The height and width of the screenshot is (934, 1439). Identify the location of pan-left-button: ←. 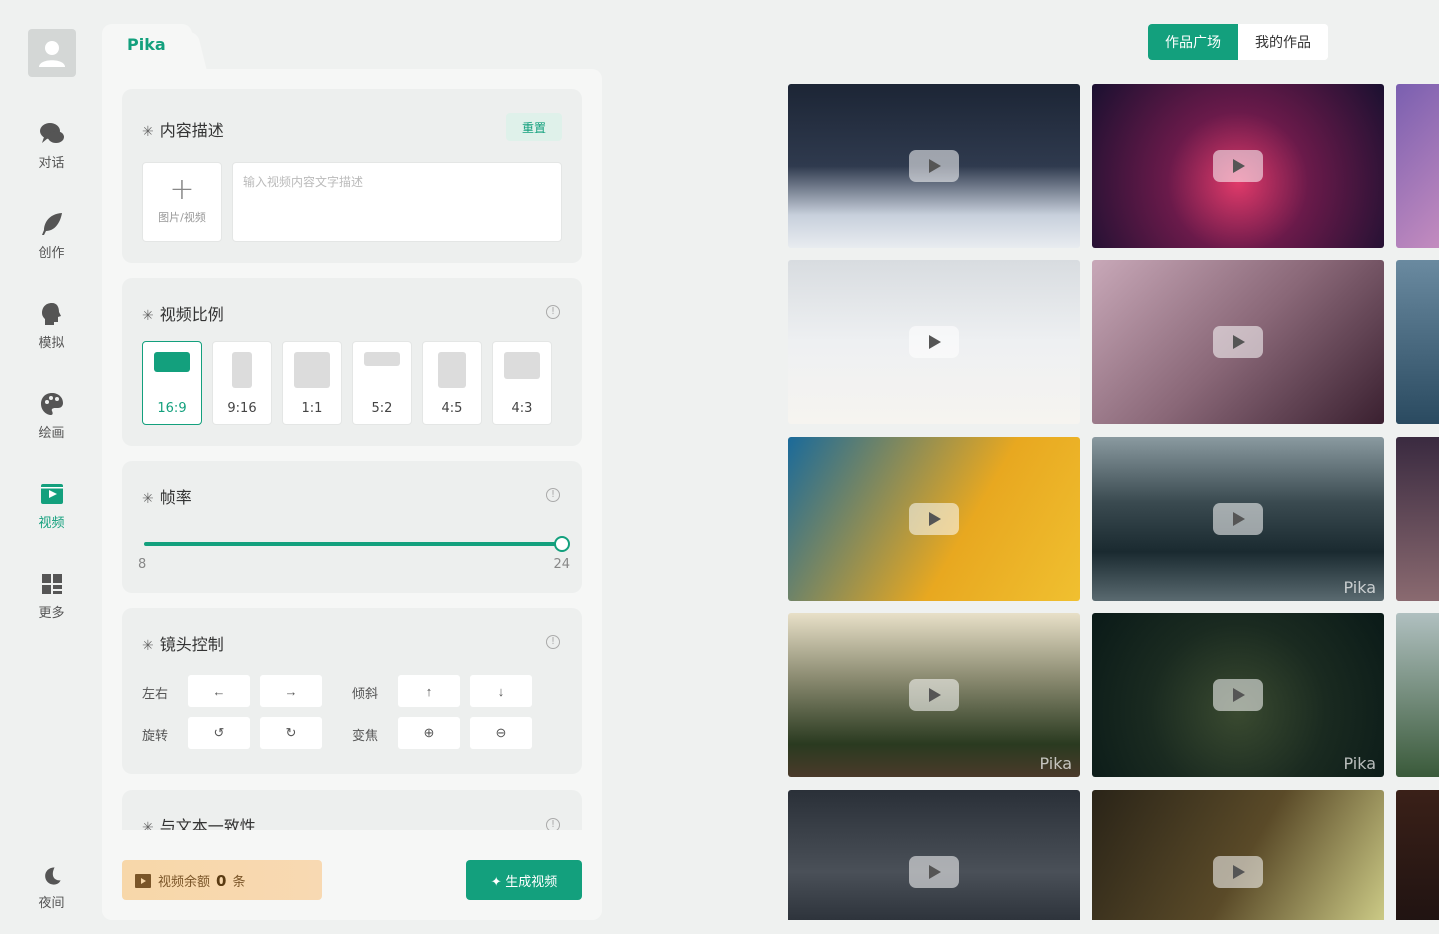
(219, 691).